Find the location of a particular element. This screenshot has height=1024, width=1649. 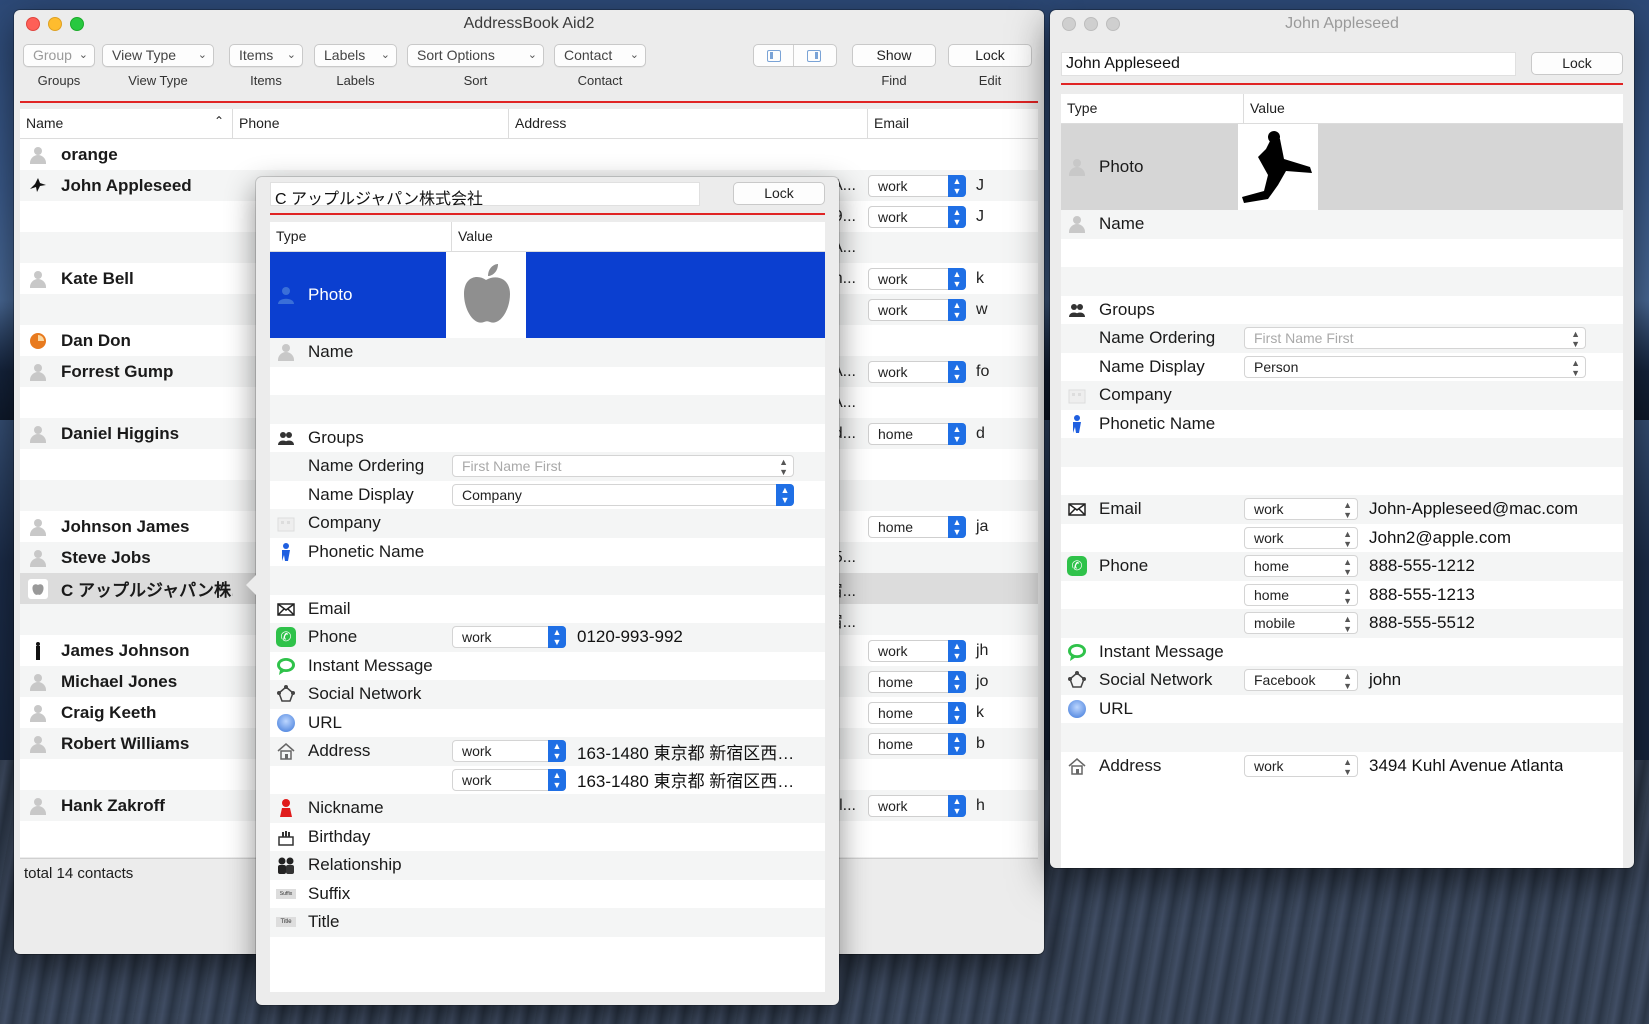

lock-button: Lock is located at coordinates (990, 55).